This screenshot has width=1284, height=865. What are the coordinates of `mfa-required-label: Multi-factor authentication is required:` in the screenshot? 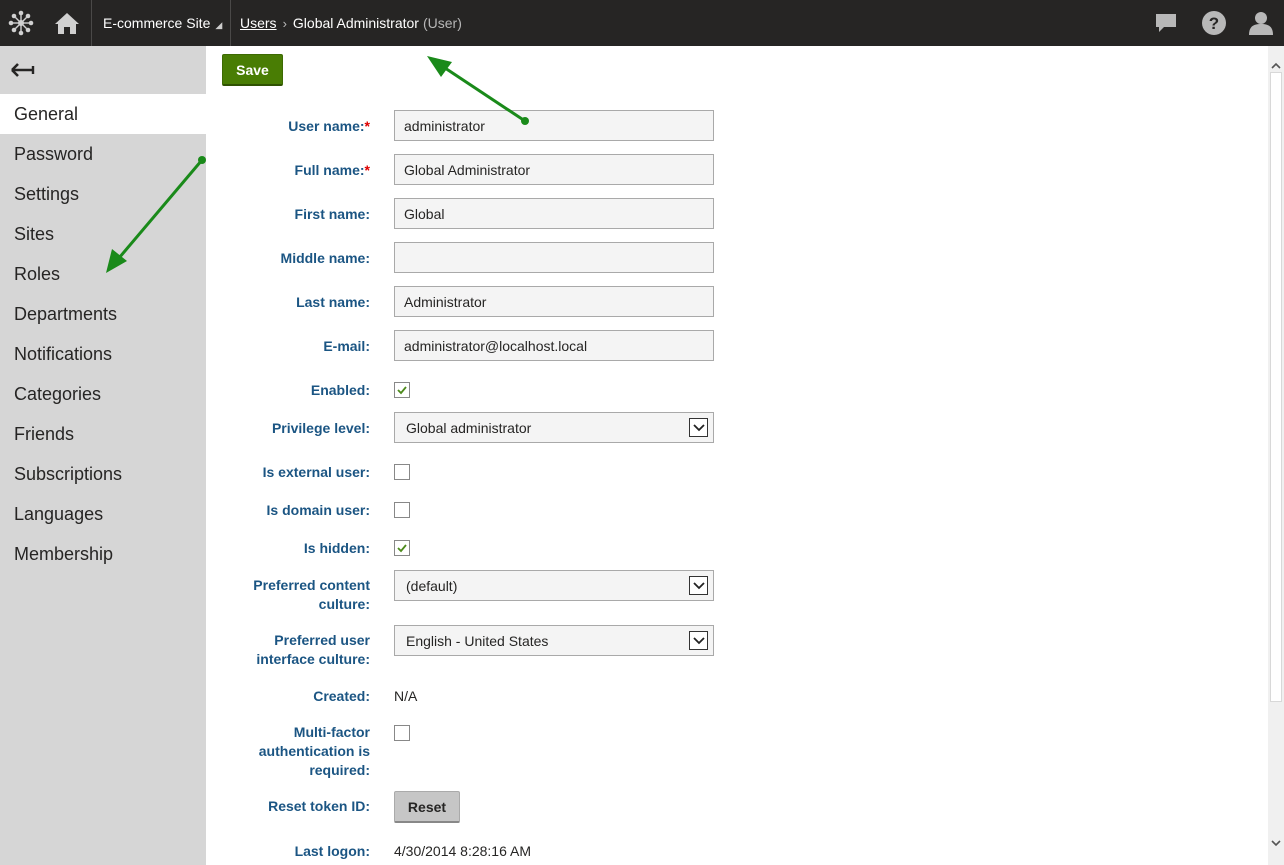 It's located at (314, 751).